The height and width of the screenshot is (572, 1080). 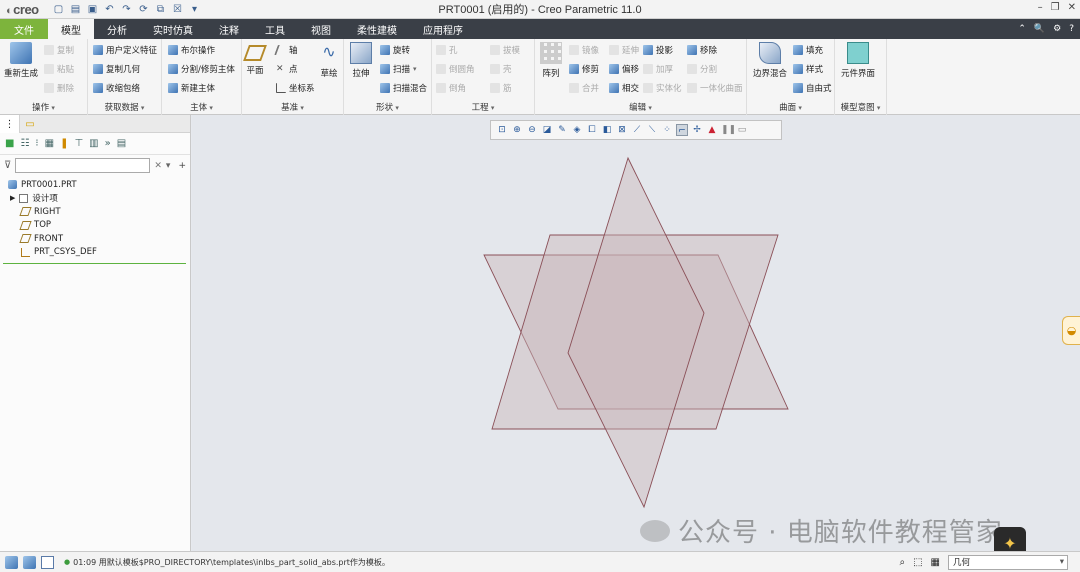 I want to click on tree-item-design-items: ▶ 设计项, so click(x=95, y=199).